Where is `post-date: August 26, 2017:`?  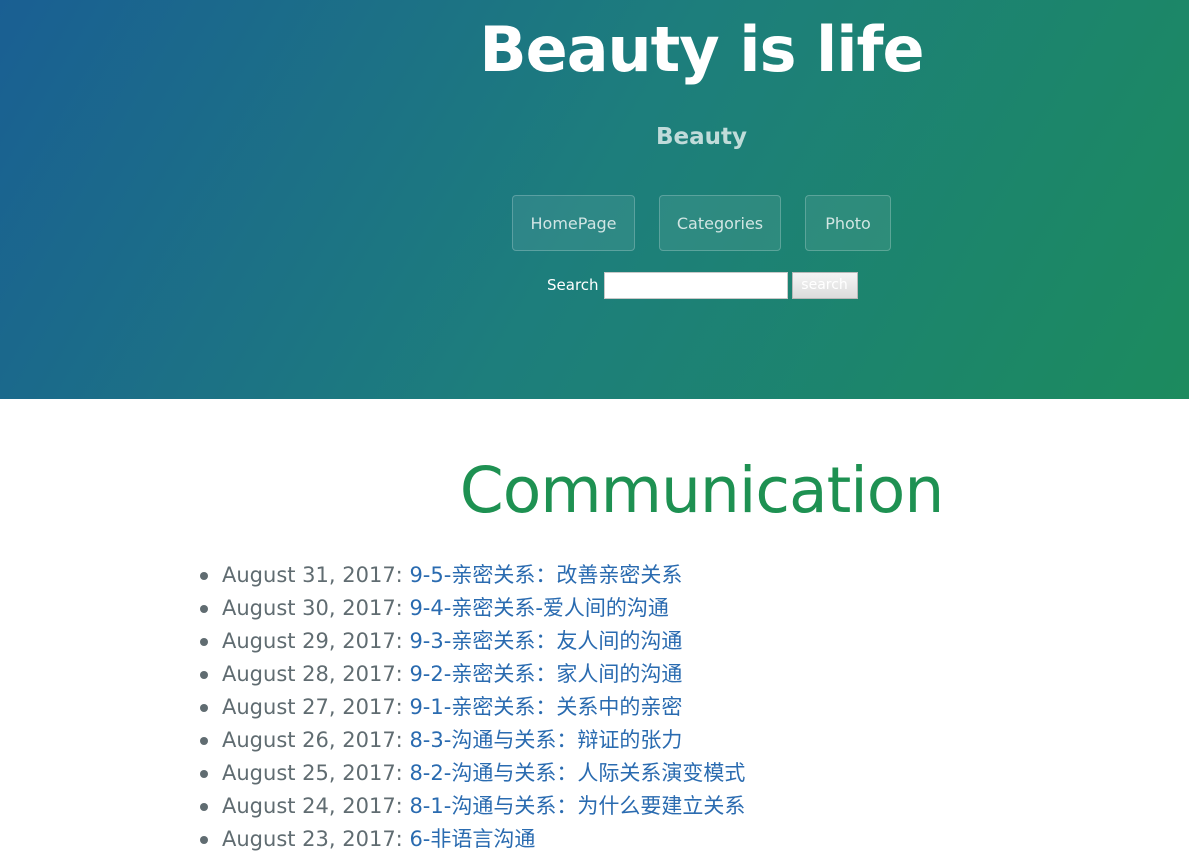 post-date: August 26, 2017: is located at coordinates (316, 740).